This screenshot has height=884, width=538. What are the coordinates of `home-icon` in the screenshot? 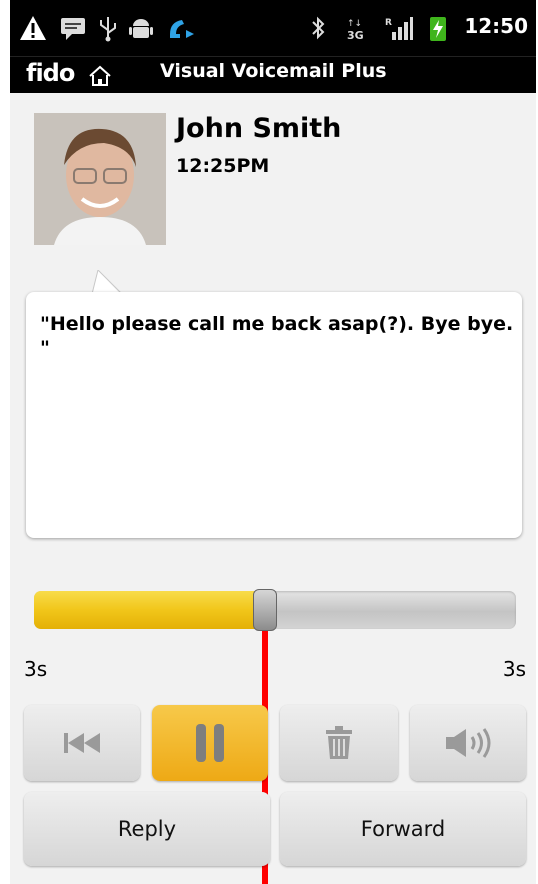 It's located at (100, 76).